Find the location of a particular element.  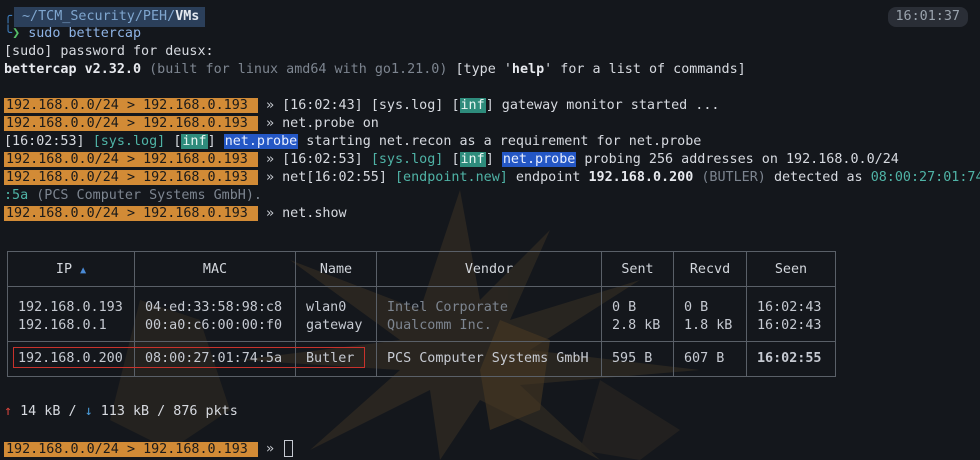

col-header-name: Name is located at coordinates (336, 269).